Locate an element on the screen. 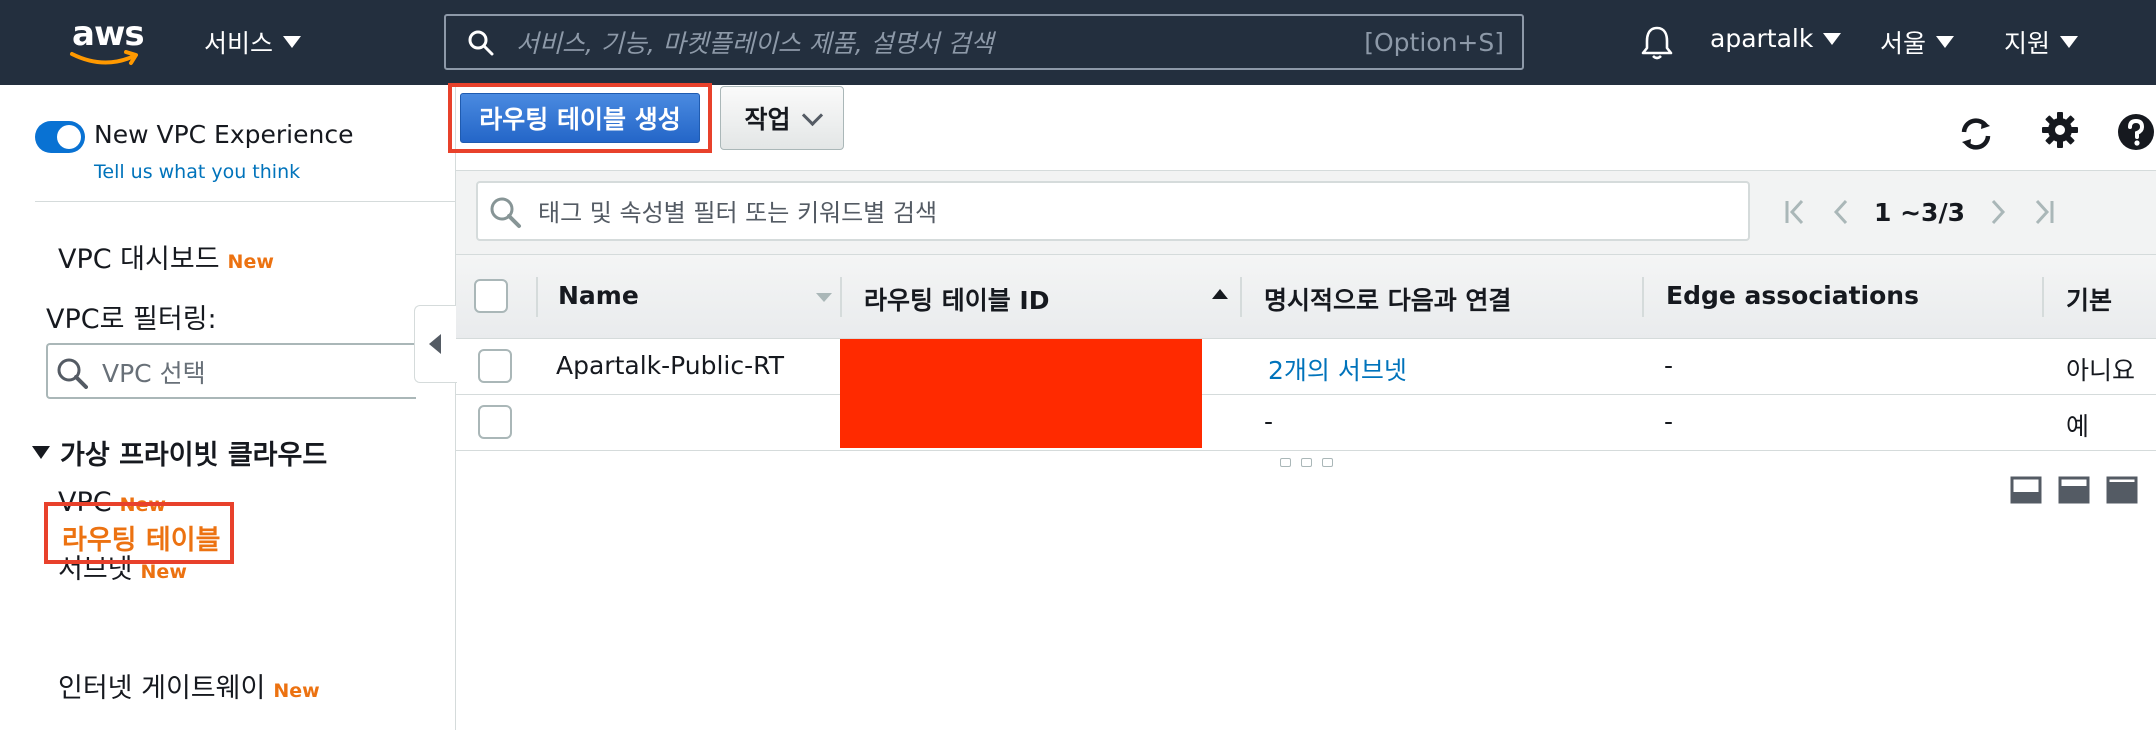 The image size is (2156, 730). support-menu: 지원 is located at coordinates (2041, 42).